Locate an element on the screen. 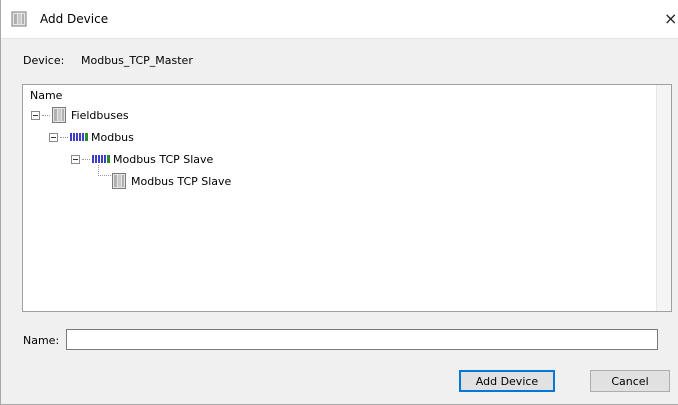  tree-column-header: Name is located at coordinates (46, 95).